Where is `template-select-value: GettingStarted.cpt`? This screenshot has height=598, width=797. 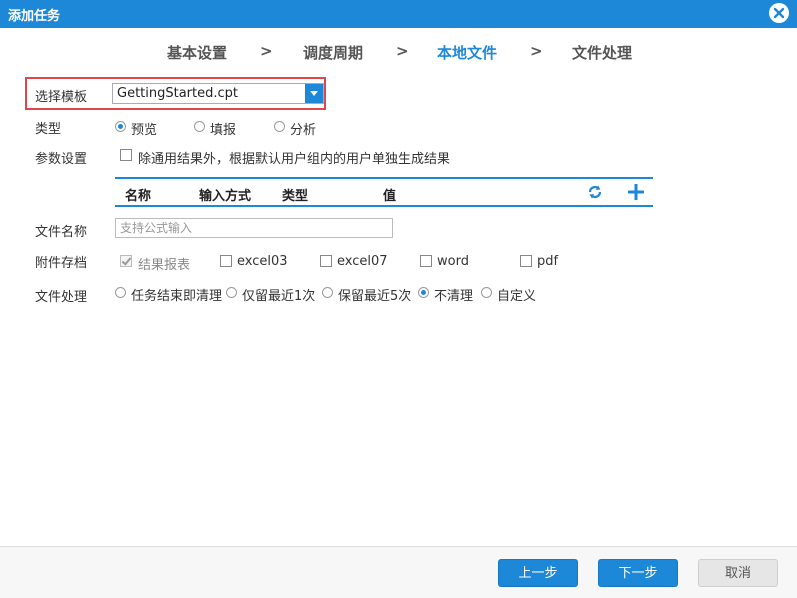 template-select-value: GettingStarted.cpt is located at coordinates (178, 93).